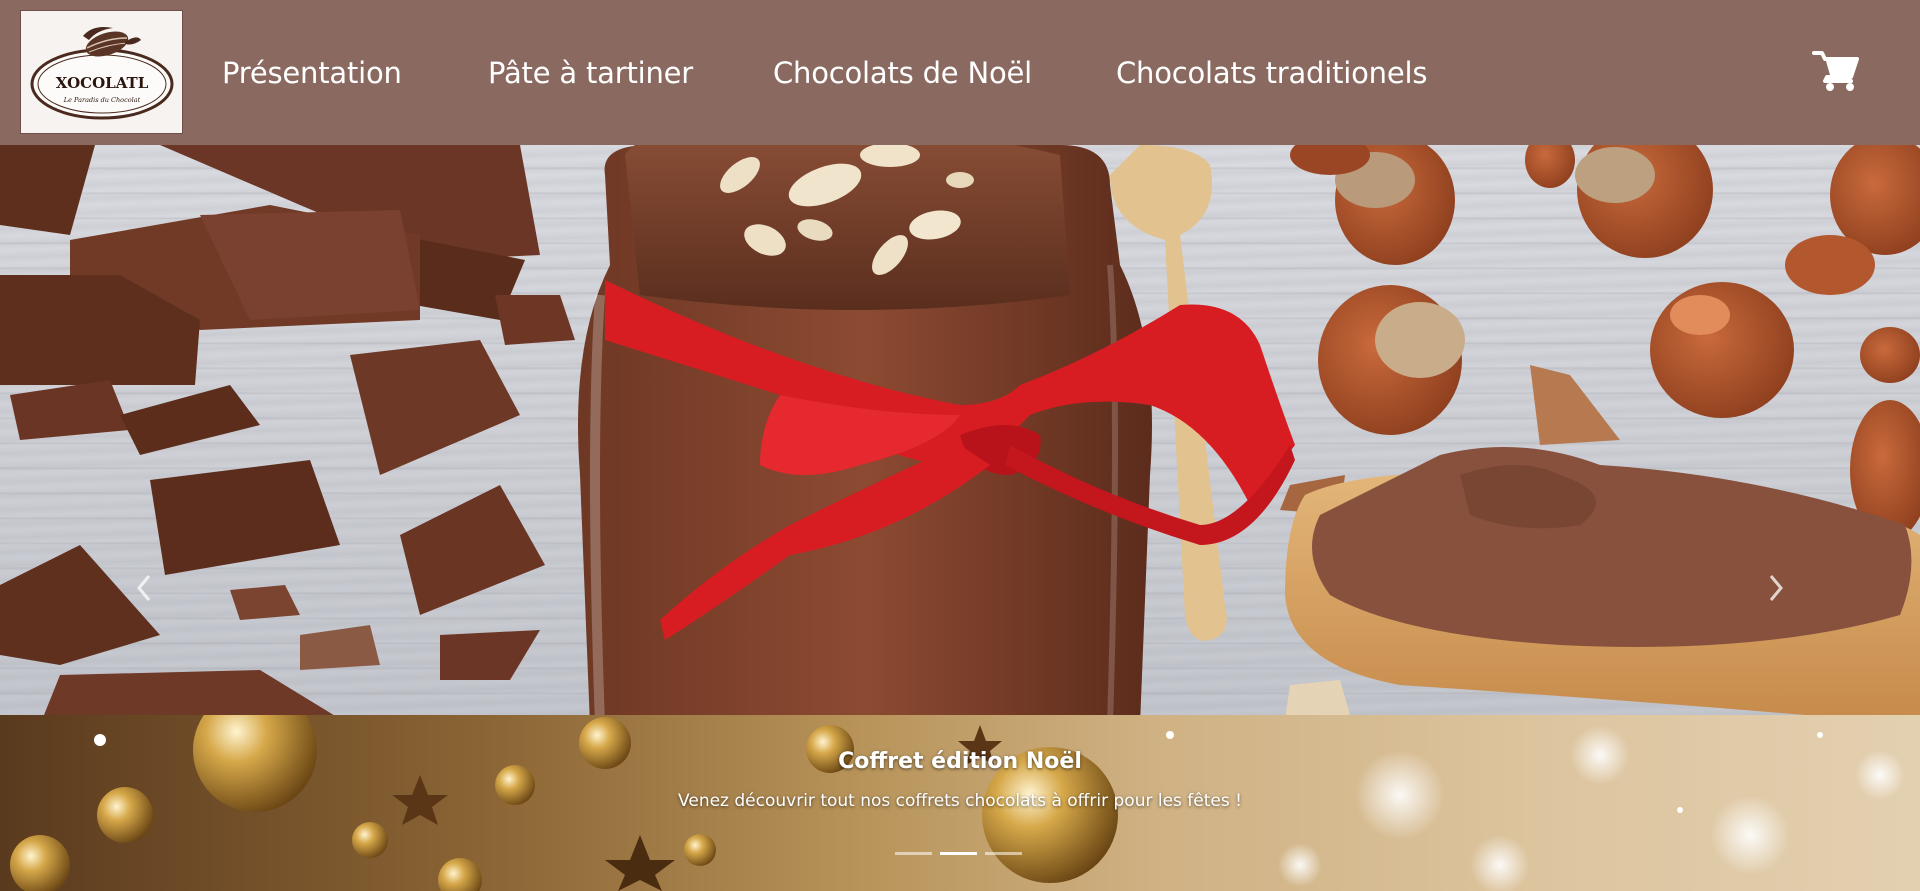 This screenshot has width=1920, height=891. I want to click on carousel-indicators, so click(958, 853).